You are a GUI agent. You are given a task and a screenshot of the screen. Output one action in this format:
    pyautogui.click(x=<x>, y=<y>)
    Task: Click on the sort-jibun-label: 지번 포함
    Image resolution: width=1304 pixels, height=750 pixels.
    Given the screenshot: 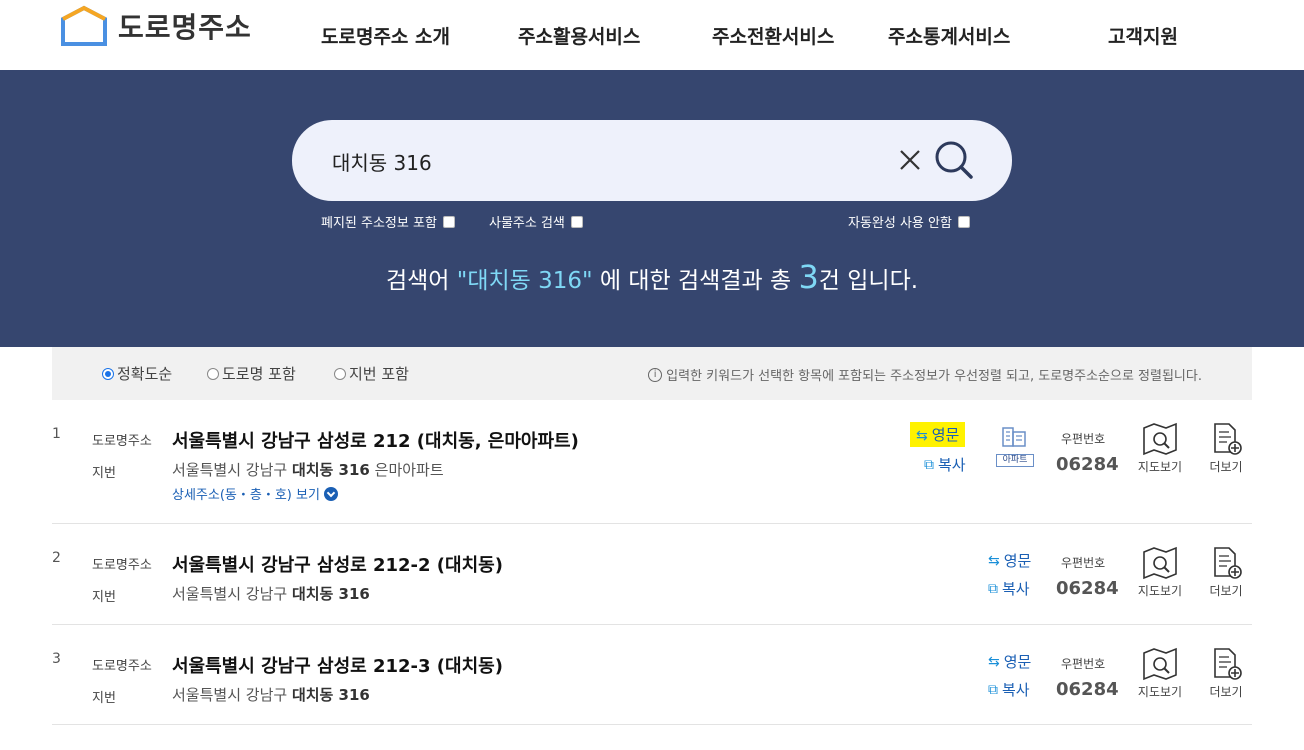 What is the action you would take?
    pyautogui.click(x=379, y=374)
    